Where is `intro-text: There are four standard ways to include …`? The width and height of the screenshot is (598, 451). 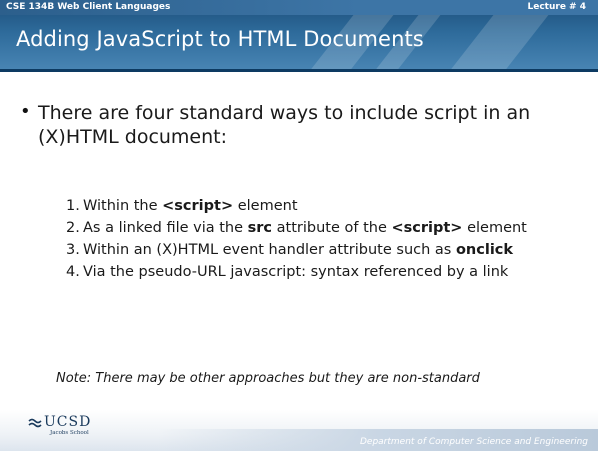 intro-text: There are four standard ways to include … is located at coordinates (284, 125).